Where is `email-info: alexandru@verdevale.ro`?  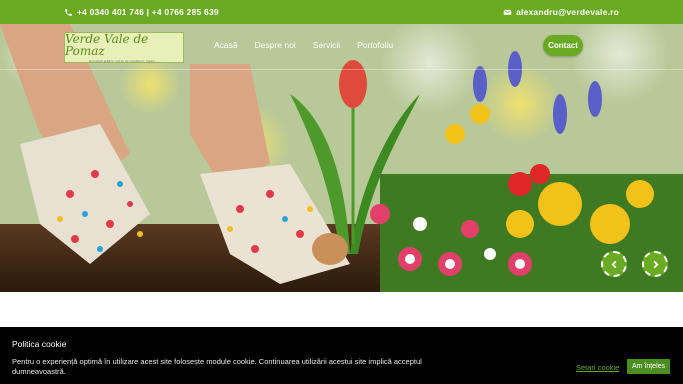 email-info: alexandru@verdevale.ro is located at coordinates (561, 12).